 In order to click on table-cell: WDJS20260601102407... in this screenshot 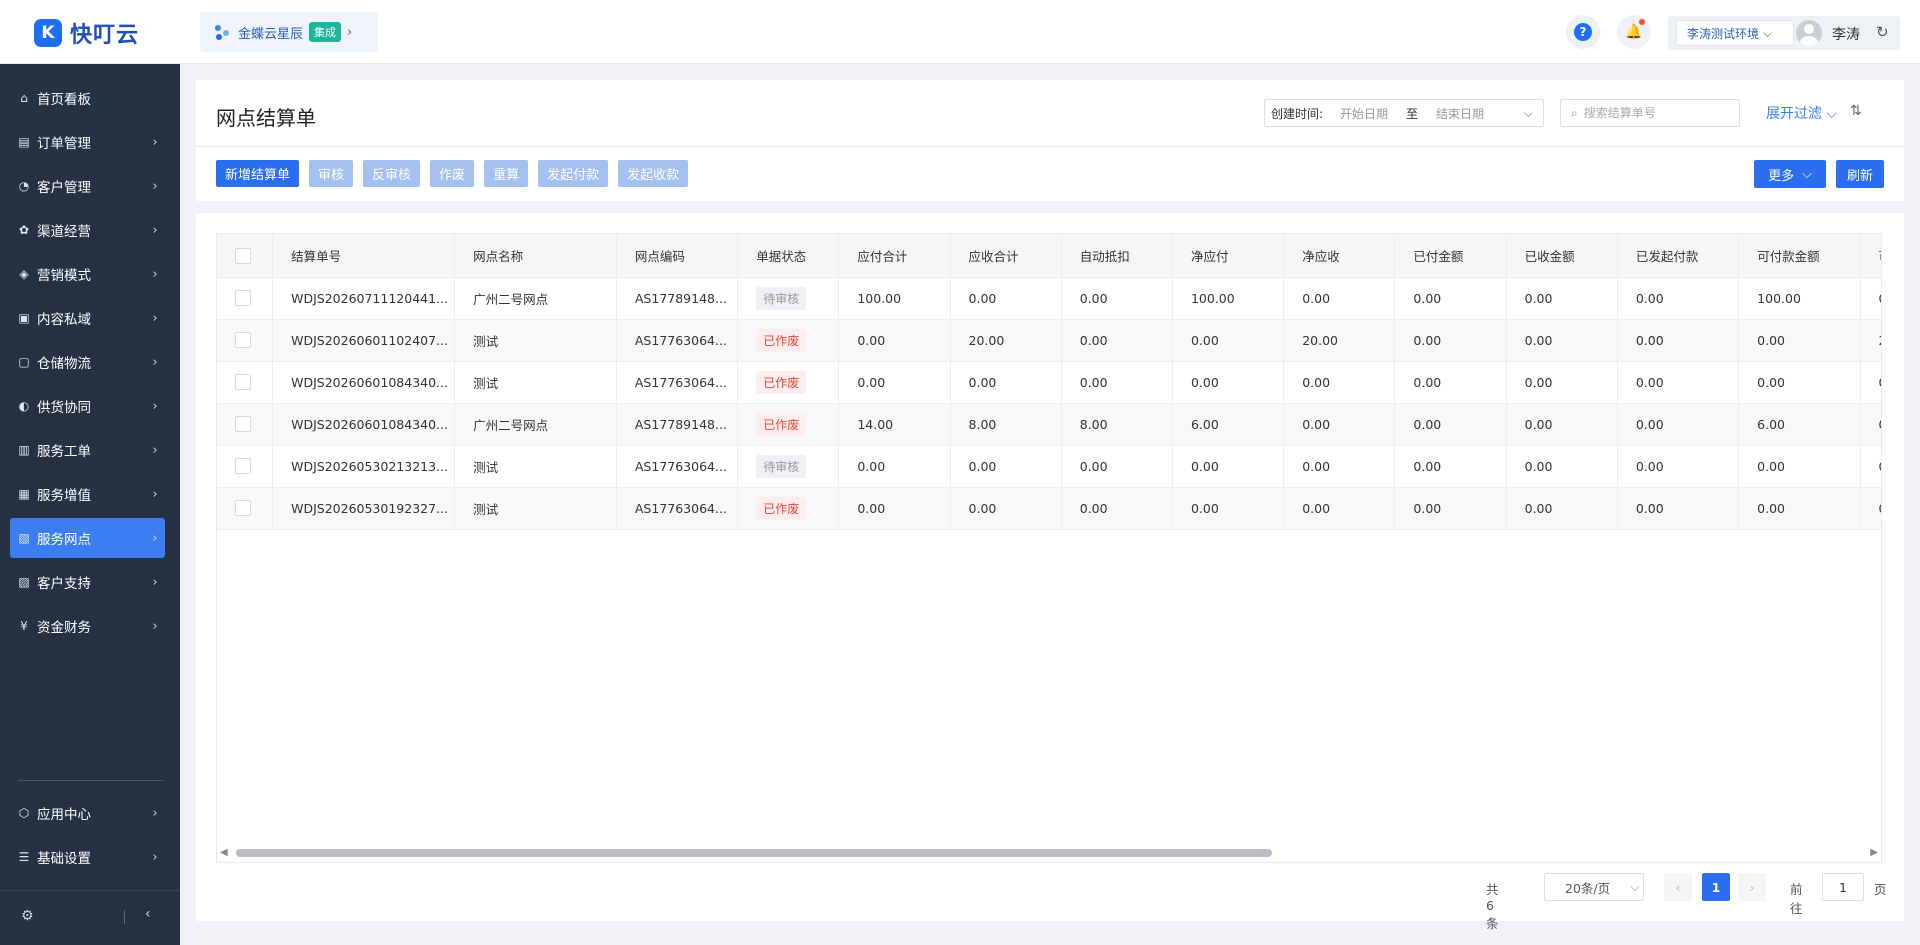, I will do `click(364, 340)`.